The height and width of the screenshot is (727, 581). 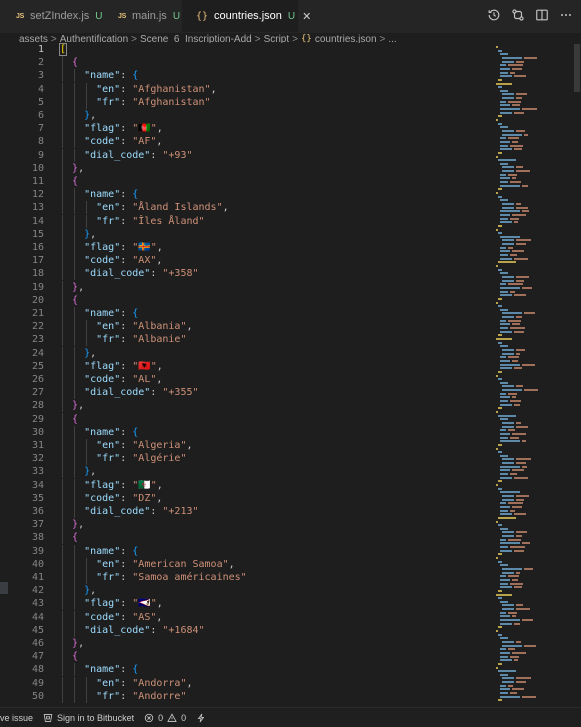 What do you see at coordinates (245, 525) in the screenshot?
I see `code-line: 37 },` at bounding box center [245, 525].